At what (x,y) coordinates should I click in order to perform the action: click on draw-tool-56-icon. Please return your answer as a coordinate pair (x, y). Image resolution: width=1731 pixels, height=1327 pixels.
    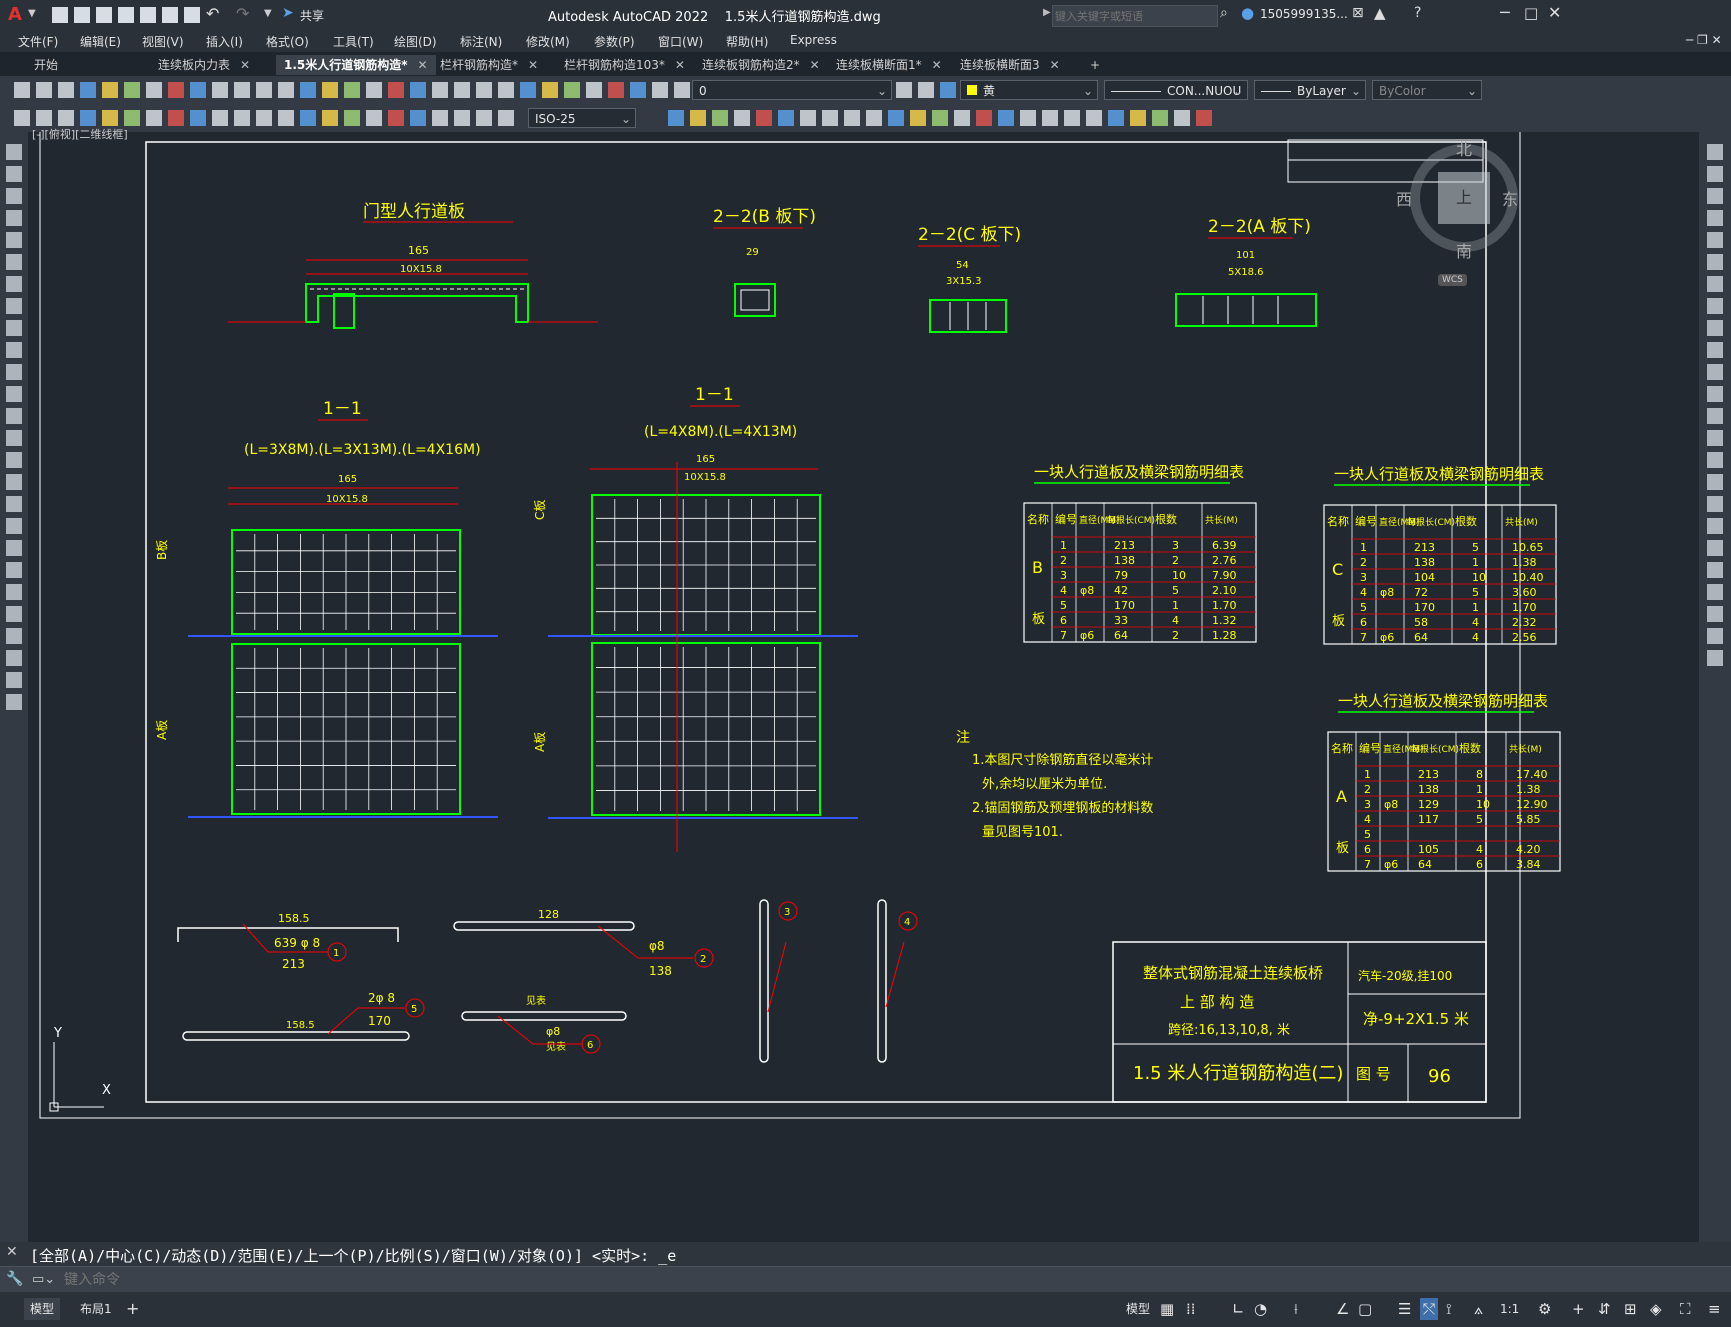
    Looking at the image, I should click on (14, 196).